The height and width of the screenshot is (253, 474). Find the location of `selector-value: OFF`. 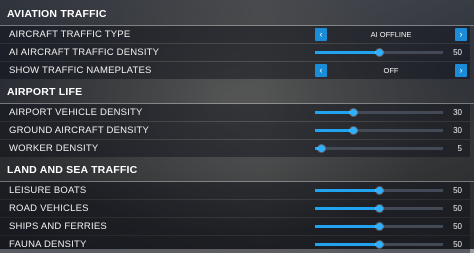

selector-value: OFF is located at coordinates (391, 70).